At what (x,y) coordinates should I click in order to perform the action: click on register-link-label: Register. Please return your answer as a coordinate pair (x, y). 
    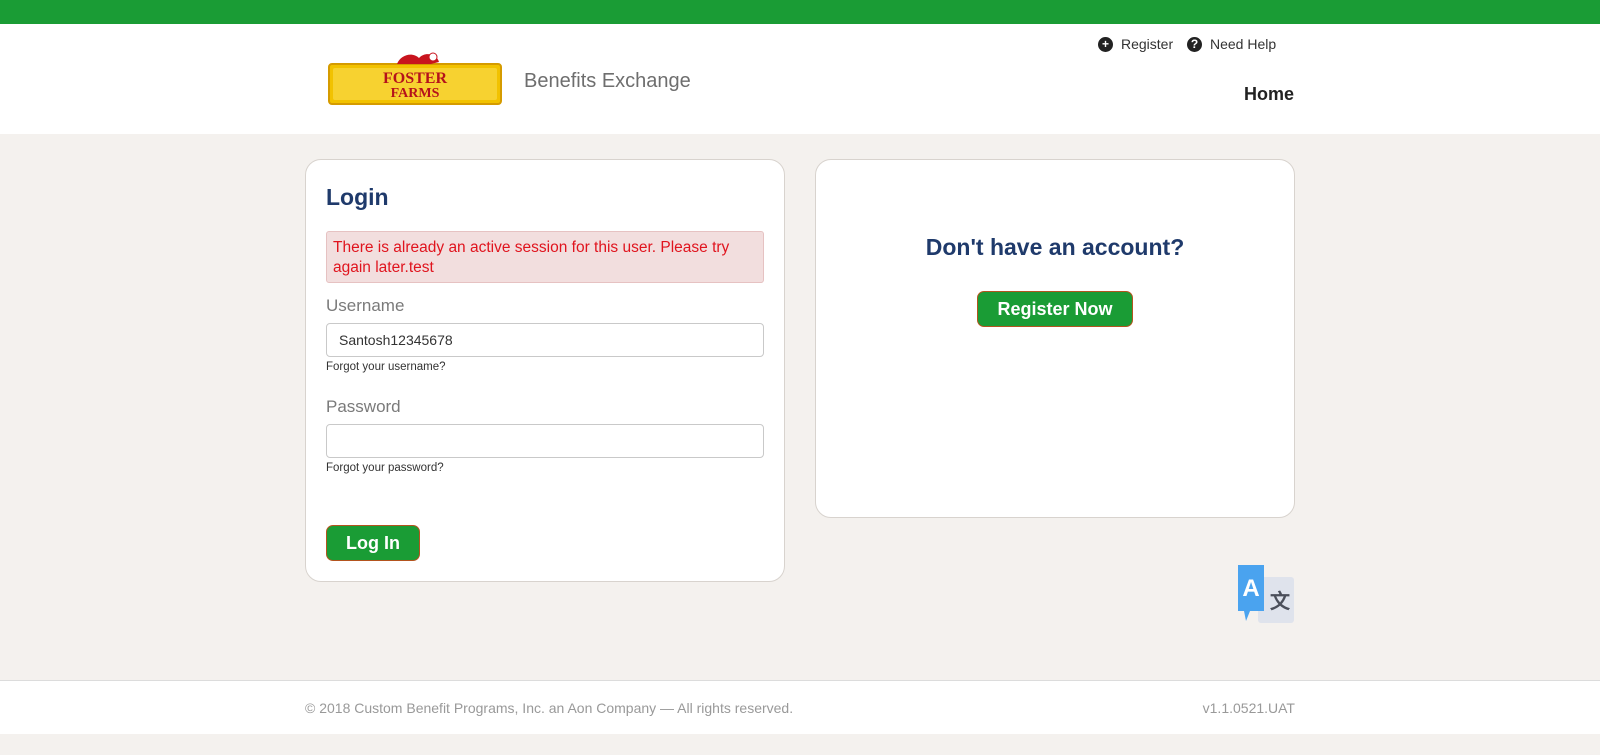
    Looking at the image, I should click on (1147, 44).